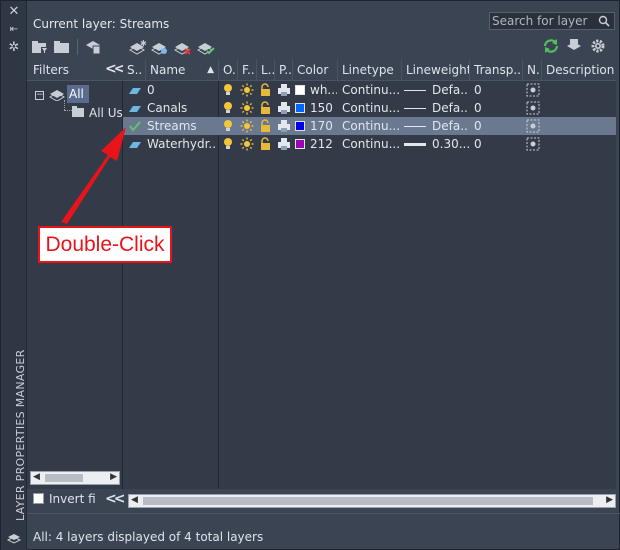 The height and width of the screenshot is (550, 620). What do you see at coordinates (551, 46) in the screenshot?
I see `refresh-icon` at bounding box center [551, 46].